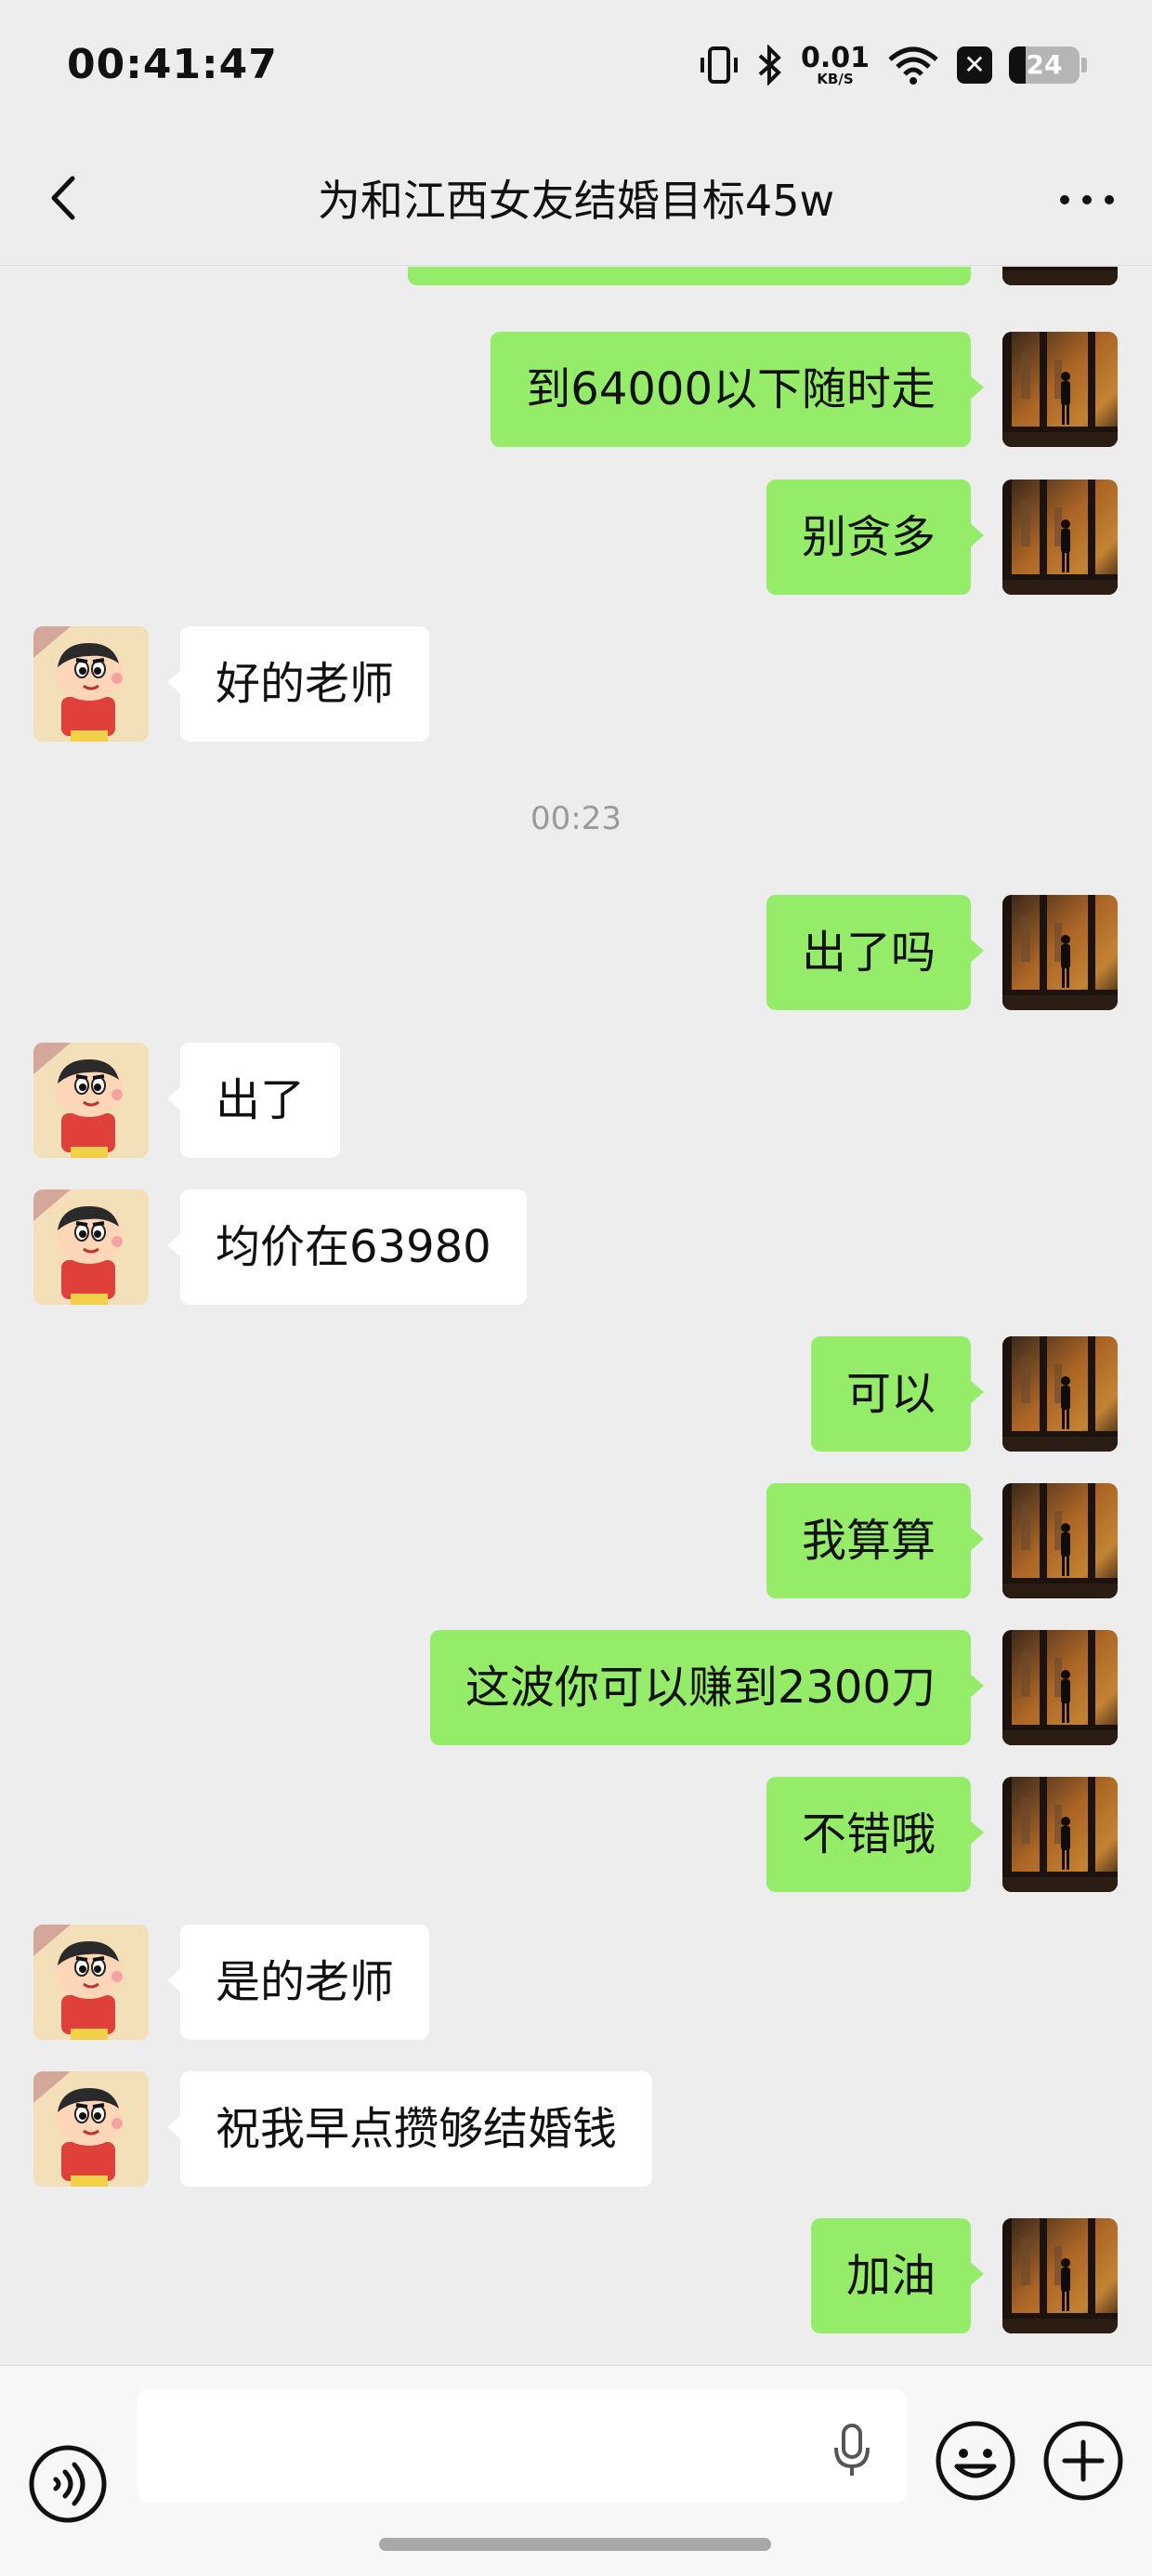 The image size is (1152, 2576). I want to click on message-row: 我算算, so click(576, 1540).